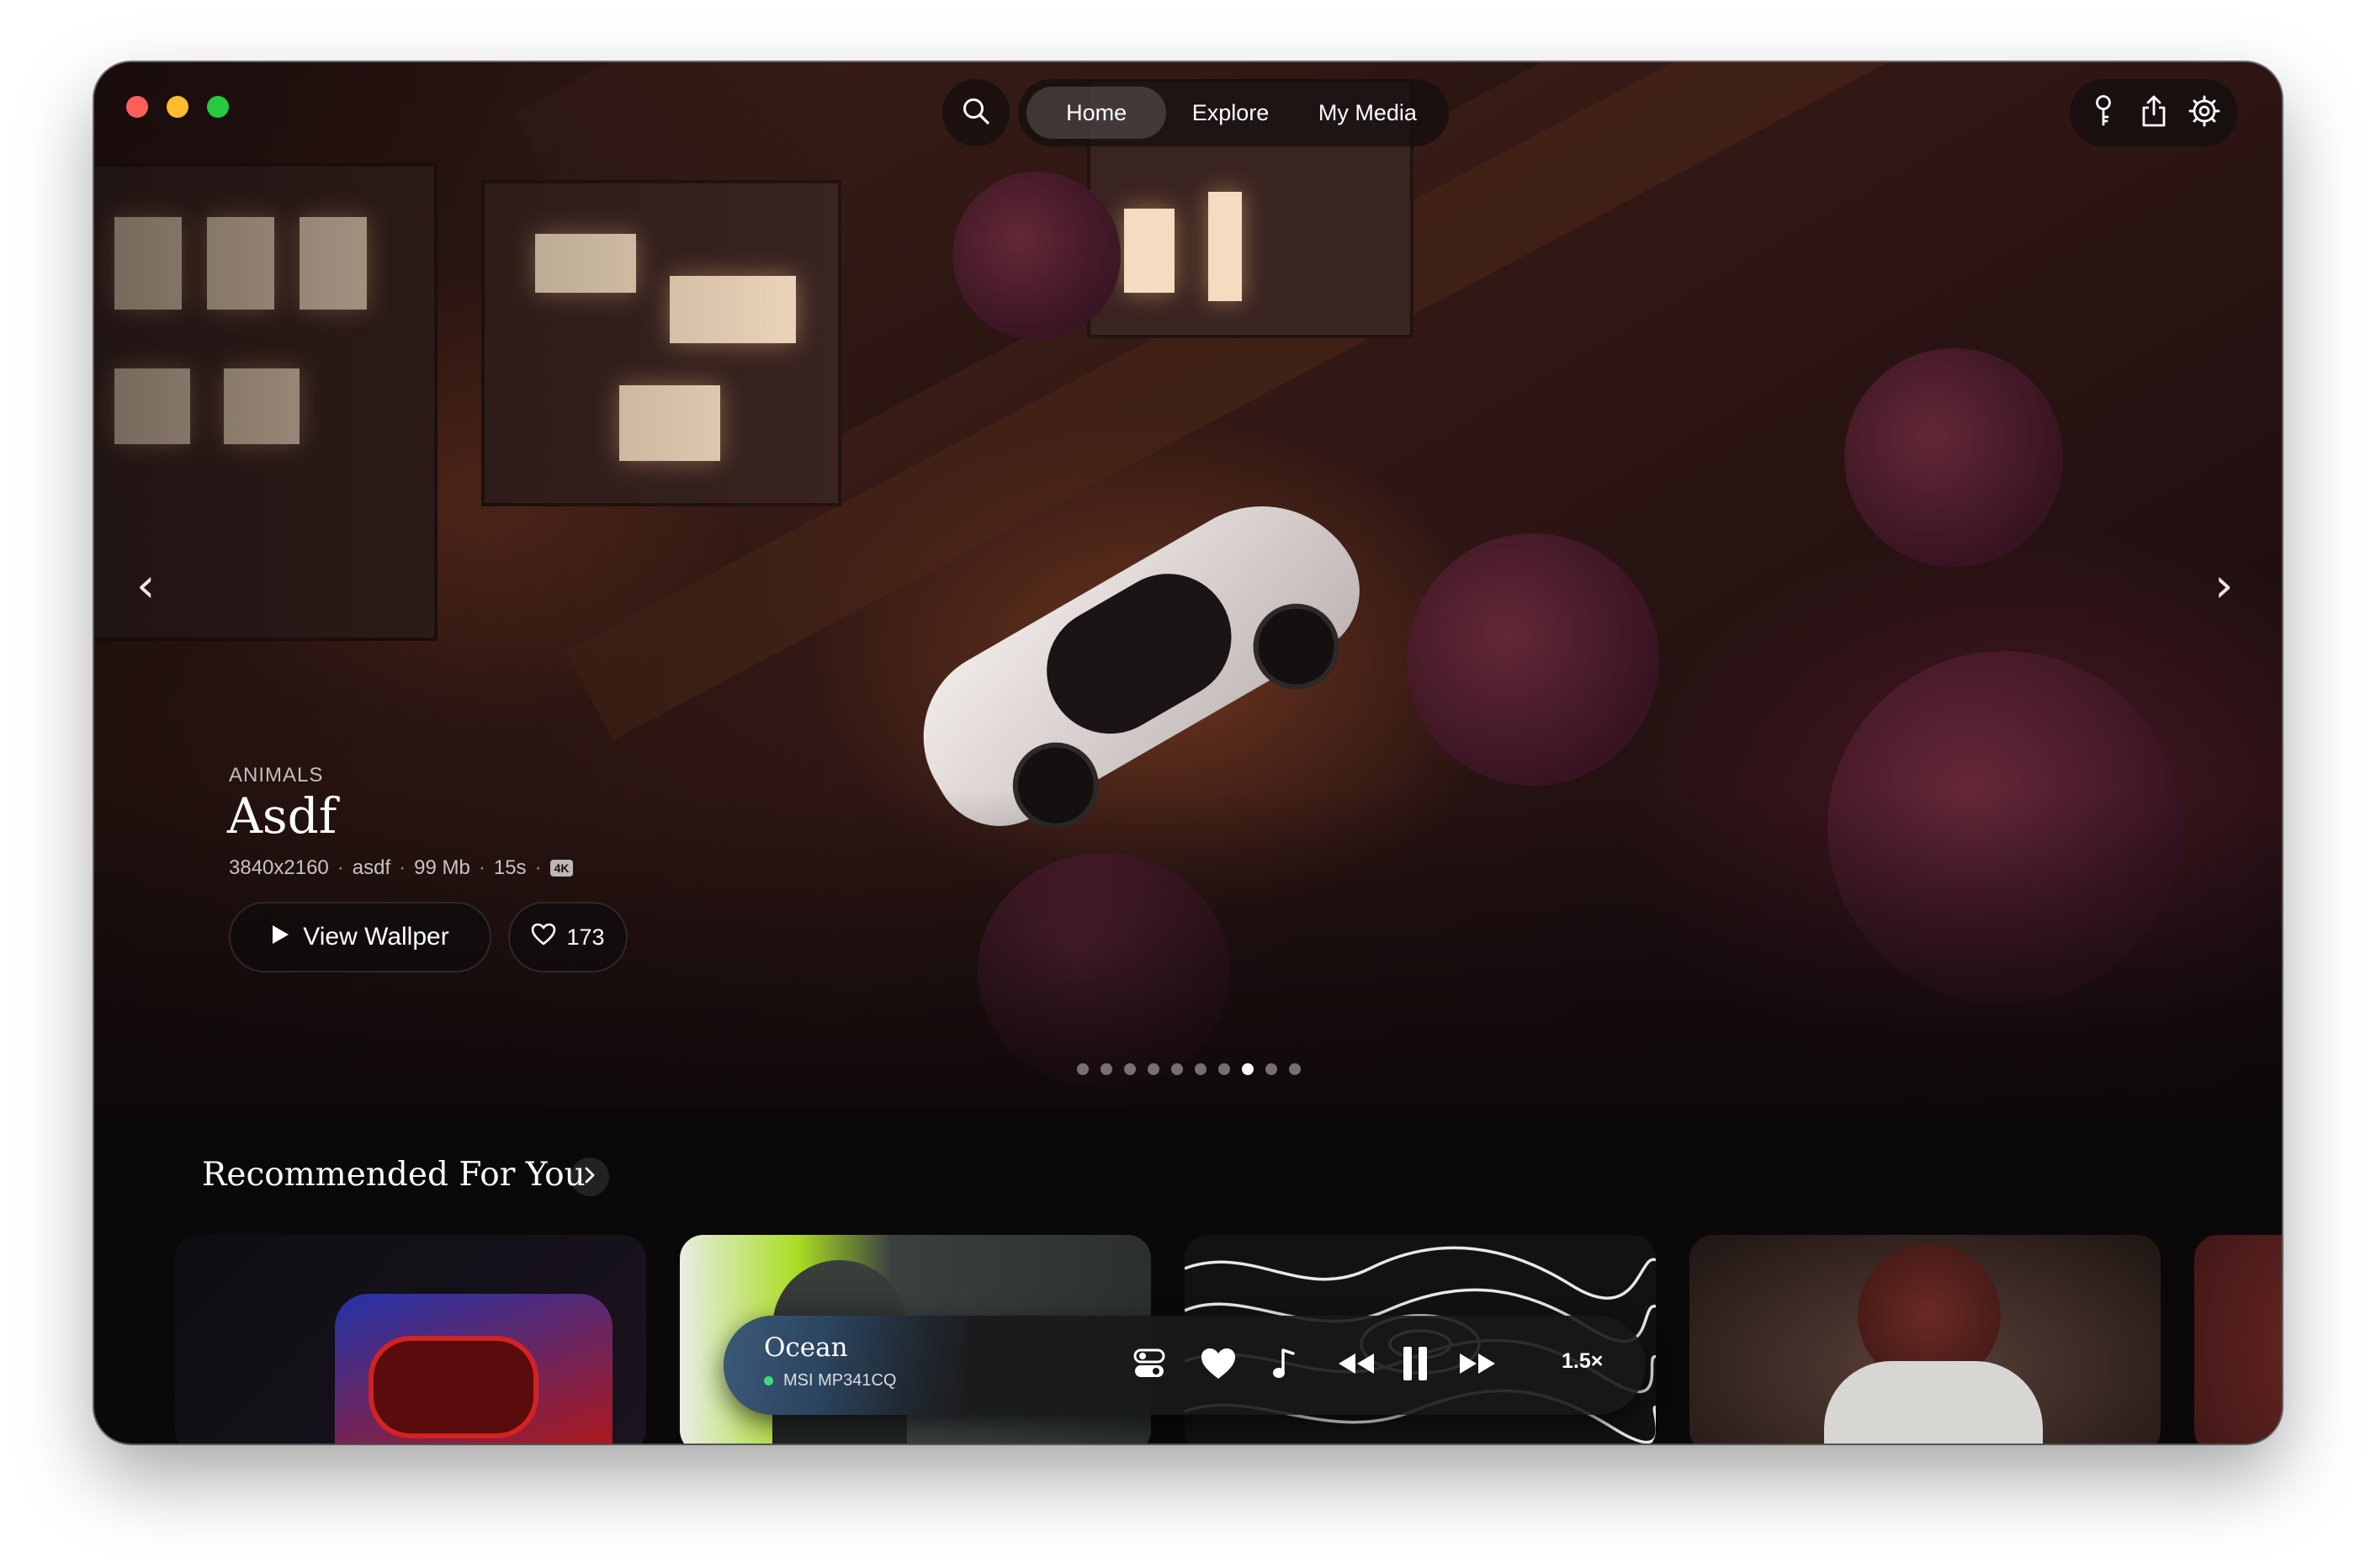 The height and width of the screenshot is (1568, 2376). I want to click on player-wallpaper-name: Ocean, so click(806, 1347).